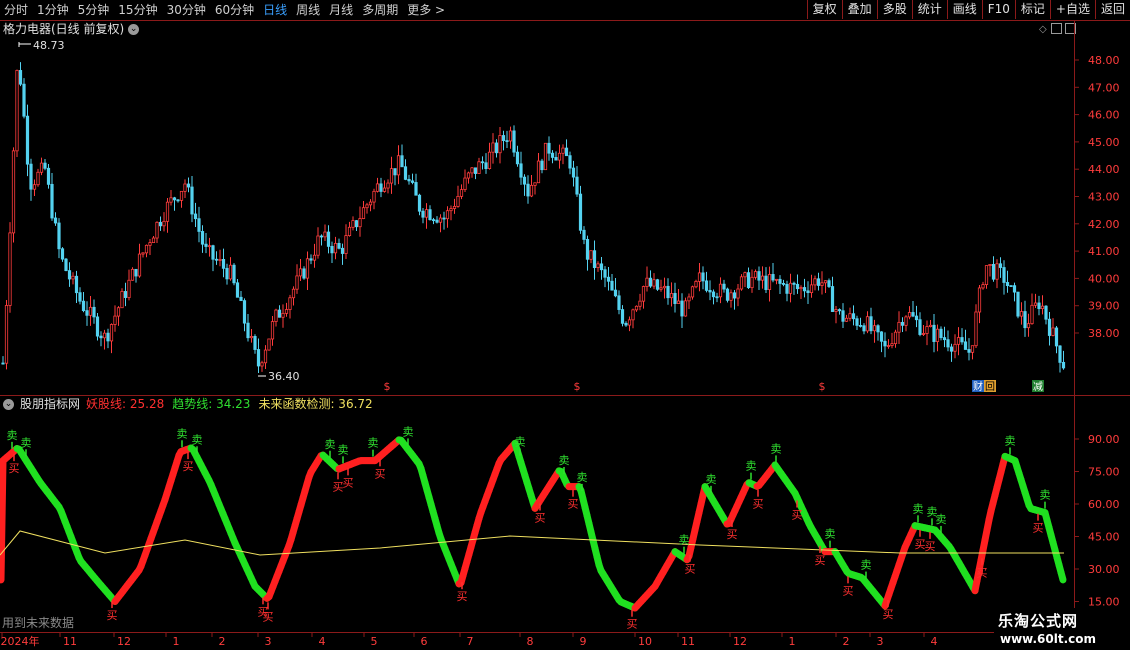 Image resolution: width=1130 pixels, height=650 pixels. I want to click on x-axis-label: 10, so click(645, 641).